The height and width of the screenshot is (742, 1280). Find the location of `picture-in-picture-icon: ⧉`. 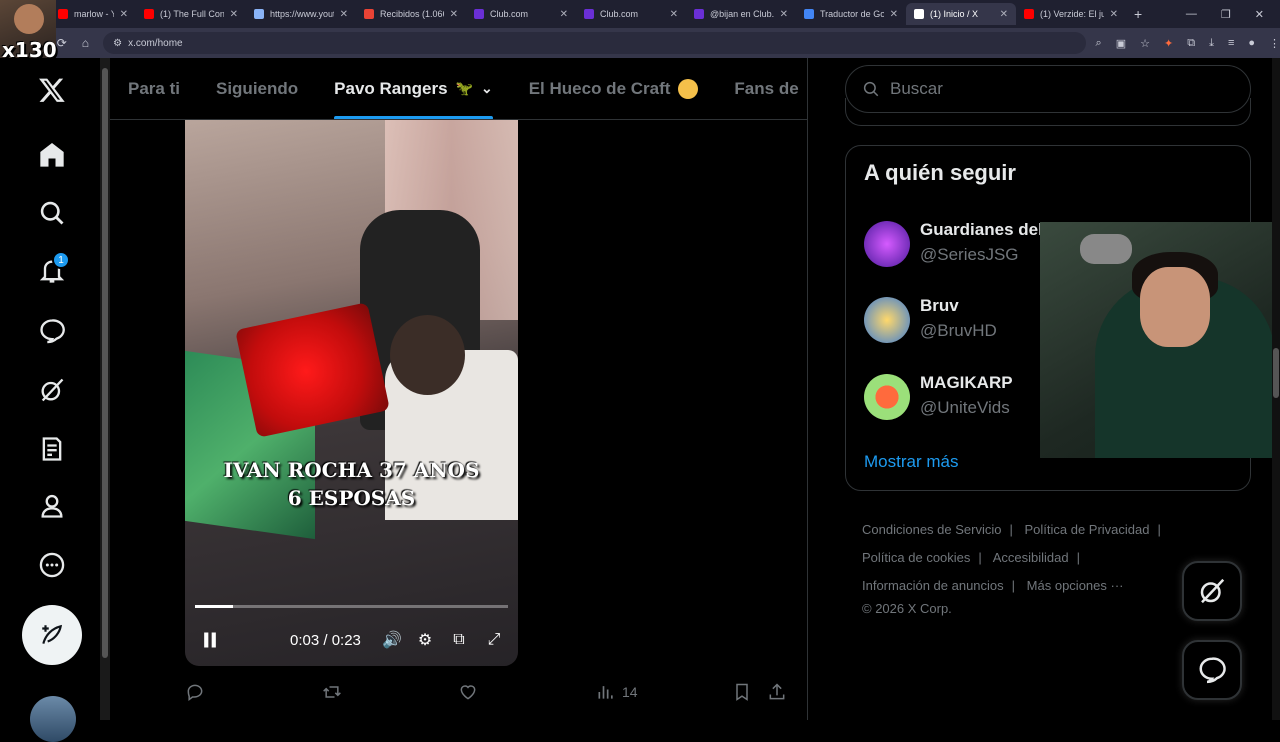

picture-in-picture-icon: ⧉ is located at coordinates (459, 640).